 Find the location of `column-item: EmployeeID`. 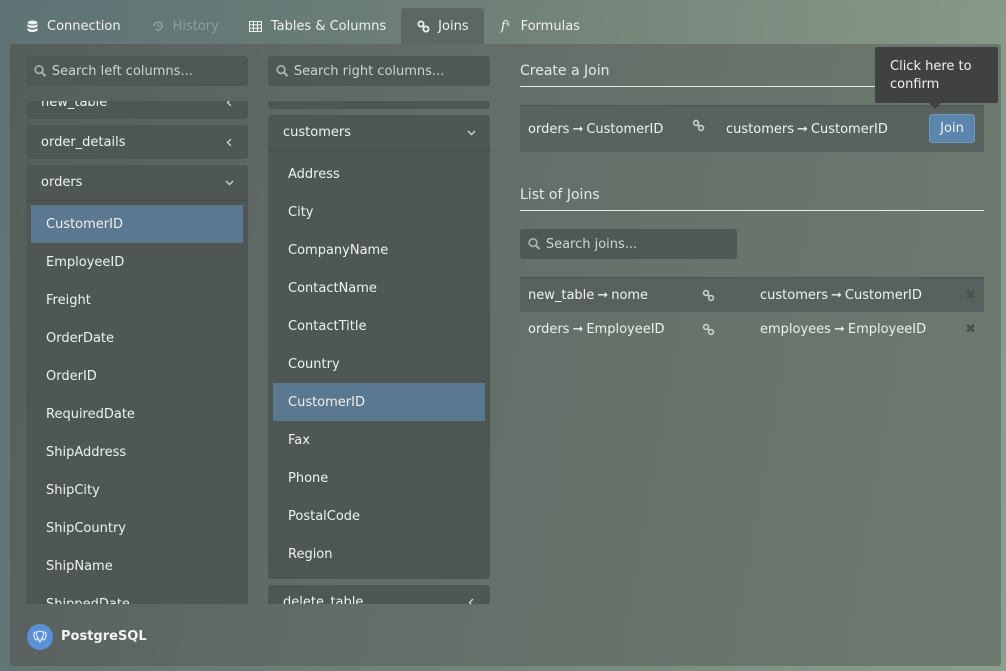

column-item: EmployeeID is located at coordinates (137, 262).